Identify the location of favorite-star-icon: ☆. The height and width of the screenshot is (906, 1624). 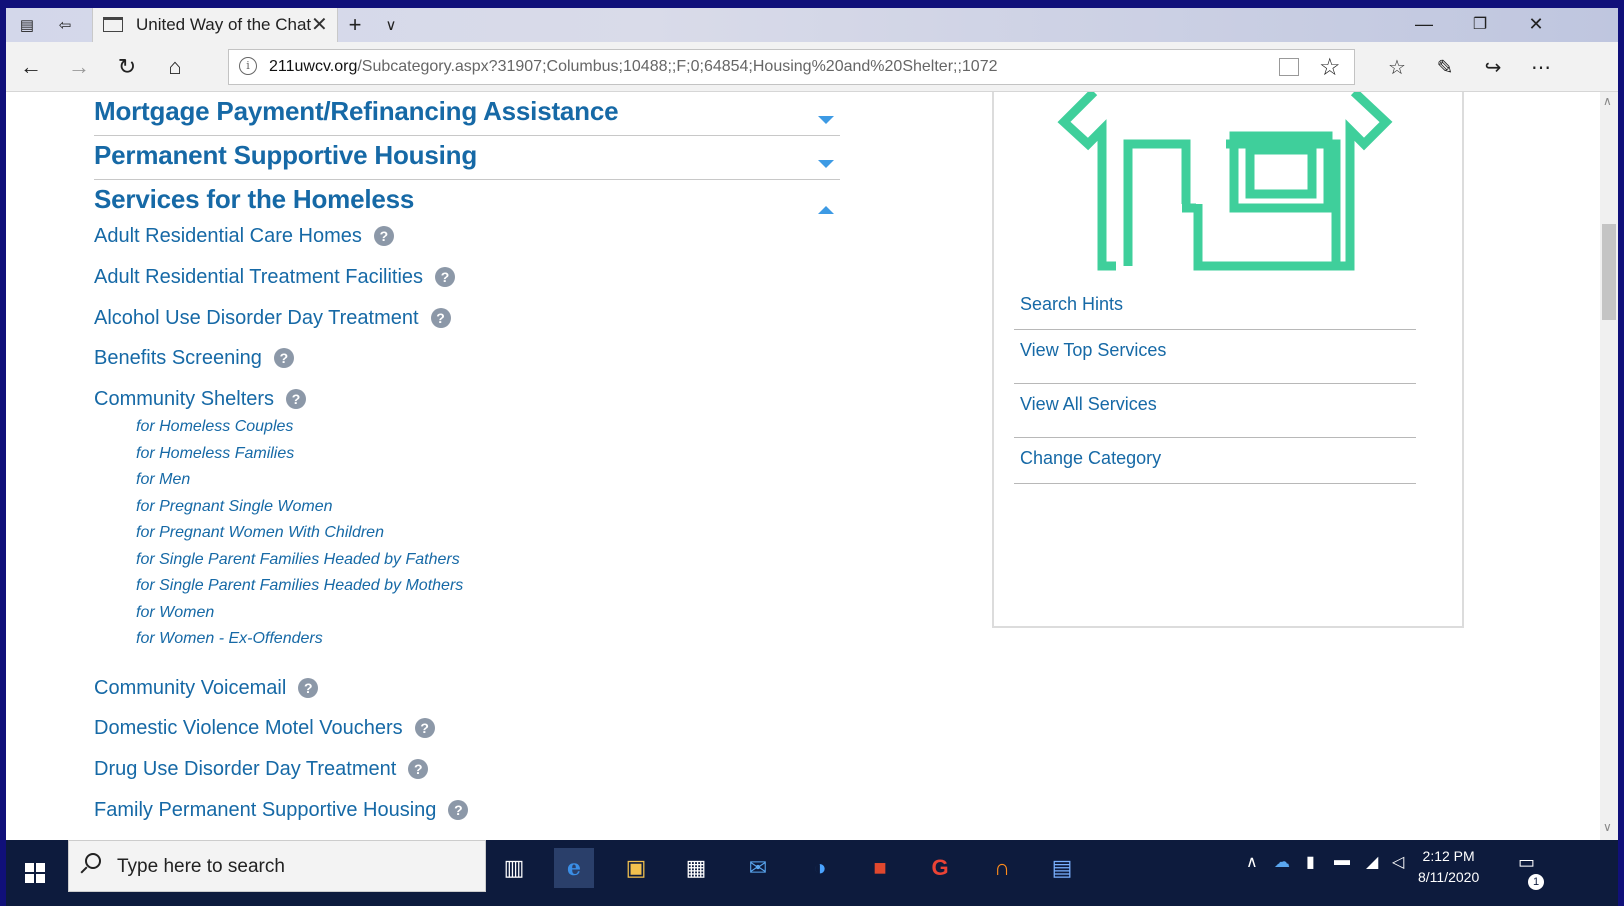
(1330, 67).